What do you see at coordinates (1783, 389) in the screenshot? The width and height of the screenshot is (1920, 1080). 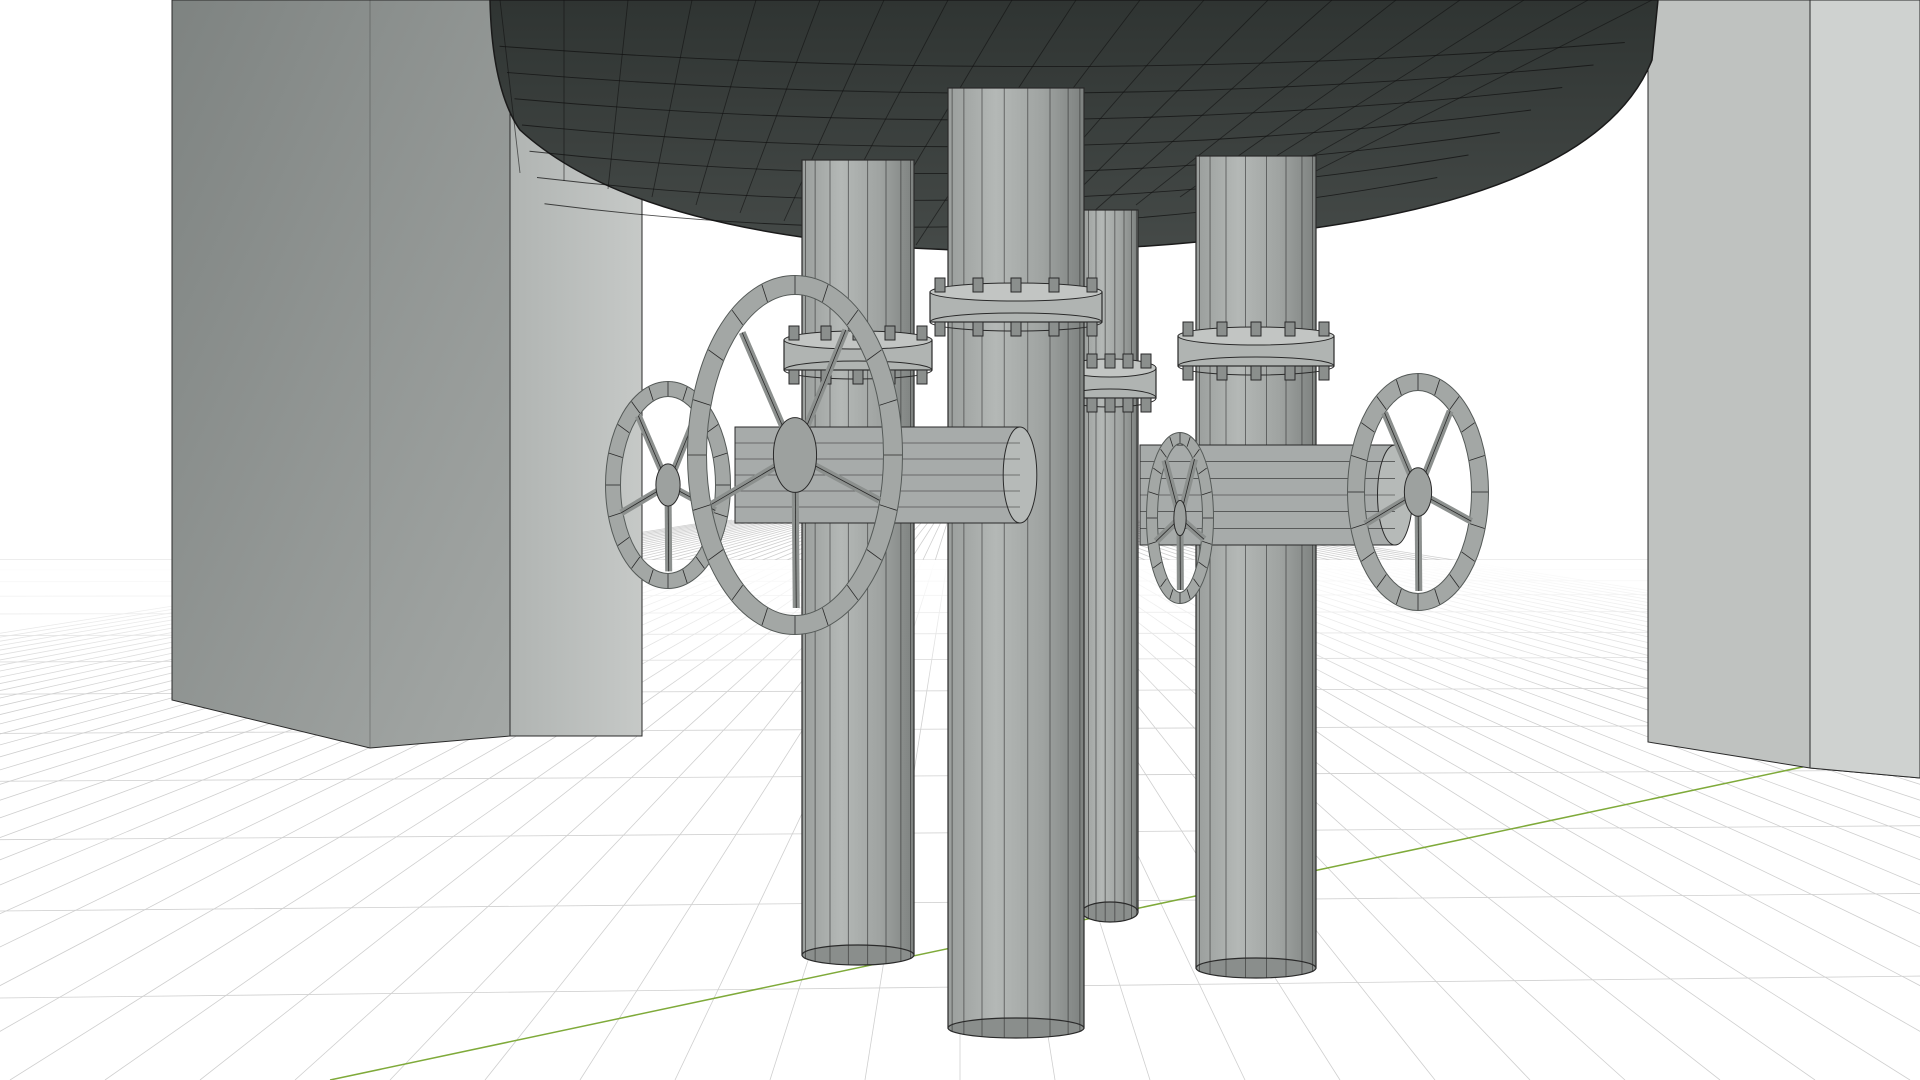 I see `right-block` at bounding box center [1783, 389].